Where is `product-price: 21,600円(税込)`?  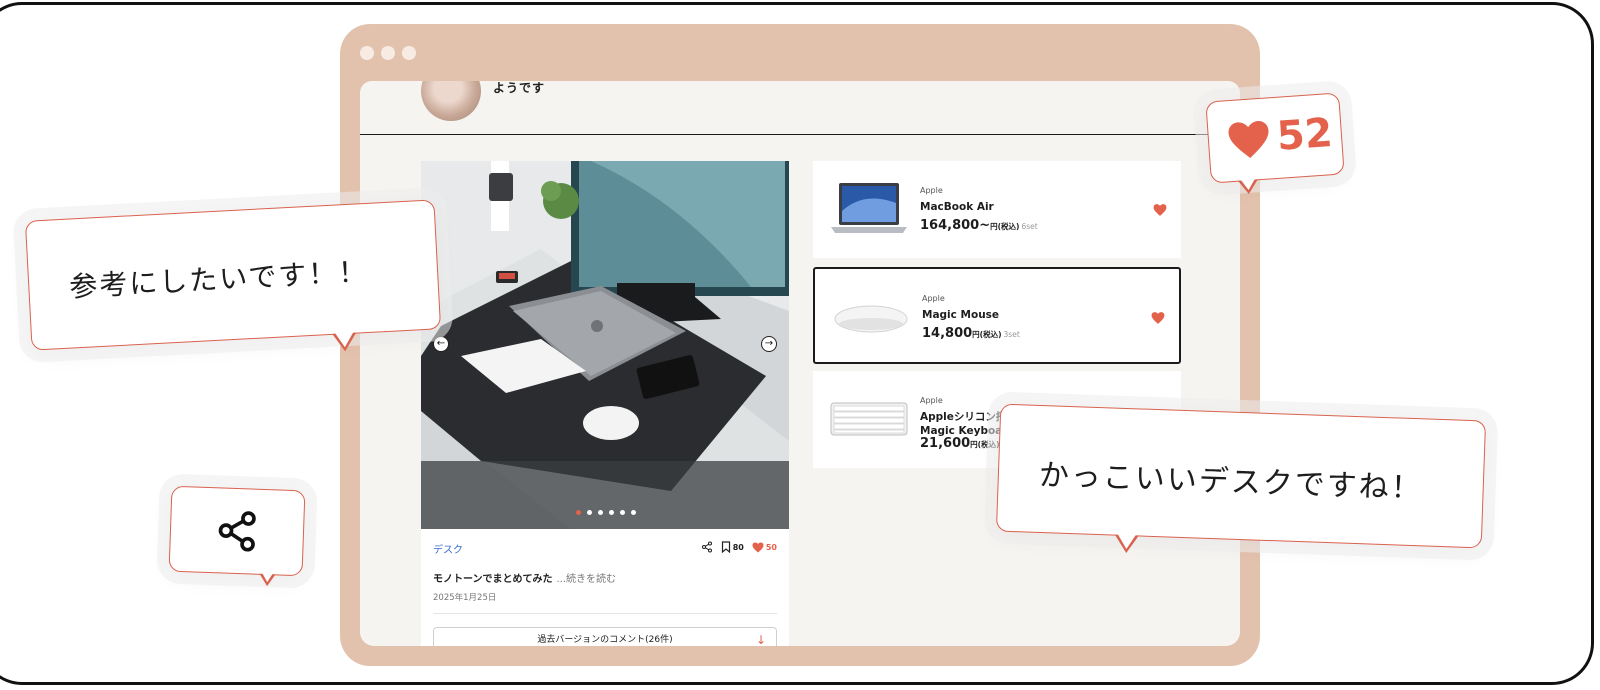
product-price: 21,600円(税込) is located at coordinates (960, 443).